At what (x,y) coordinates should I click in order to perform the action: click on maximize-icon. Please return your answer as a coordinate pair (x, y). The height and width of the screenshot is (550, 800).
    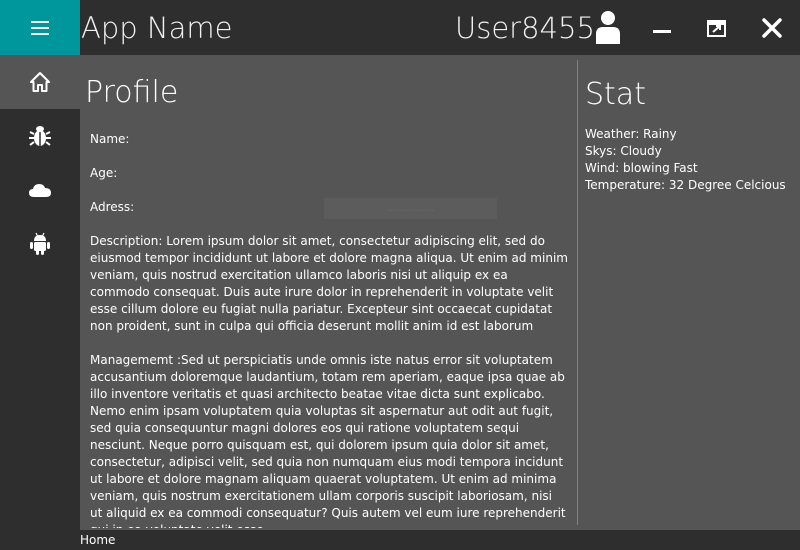
    Looking at the image, I should click on (716, 28).